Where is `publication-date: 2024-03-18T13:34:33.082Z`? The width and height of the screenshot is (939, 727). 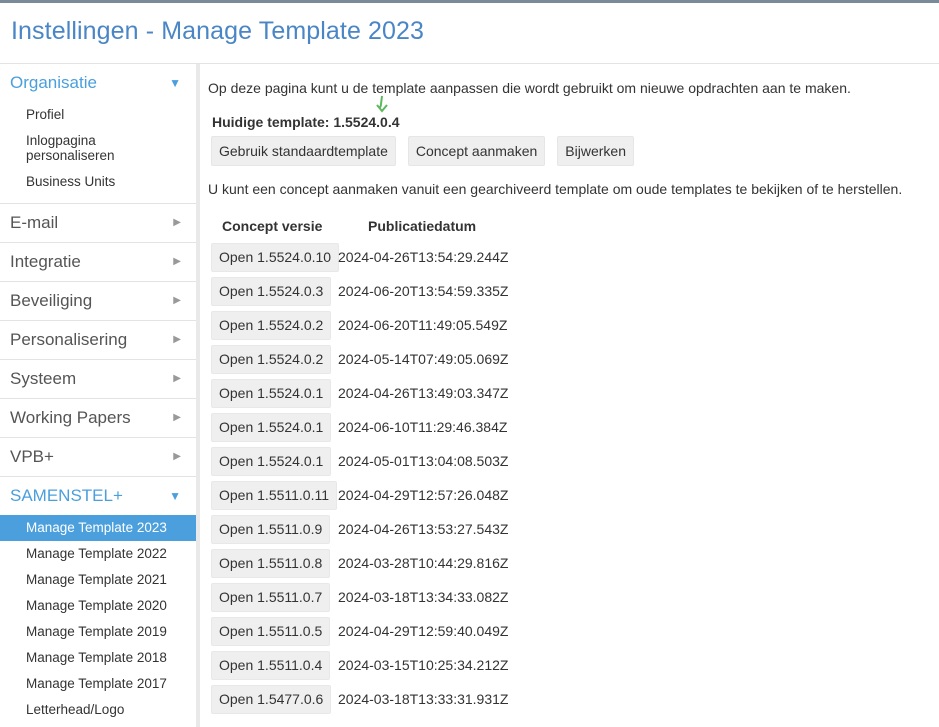
publication-date: 2024-03-18T13:34:33.082Z is located at coordinates (423, 597).